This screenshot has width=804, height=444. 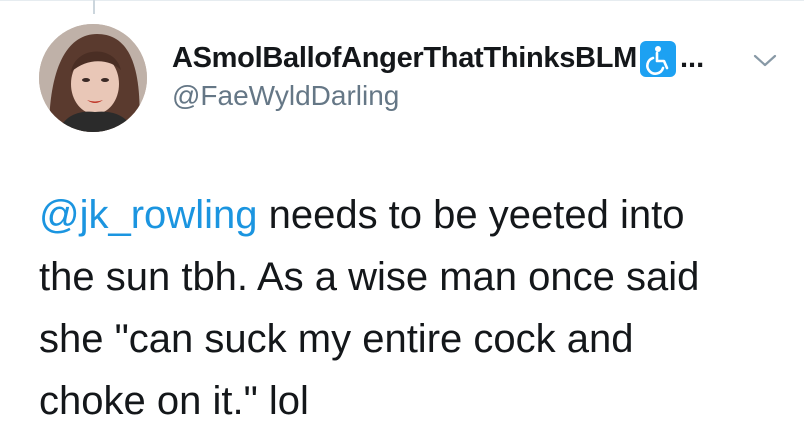 I want to click on author-handle: @FaeWyldDarling, so click(x=285, y=96).